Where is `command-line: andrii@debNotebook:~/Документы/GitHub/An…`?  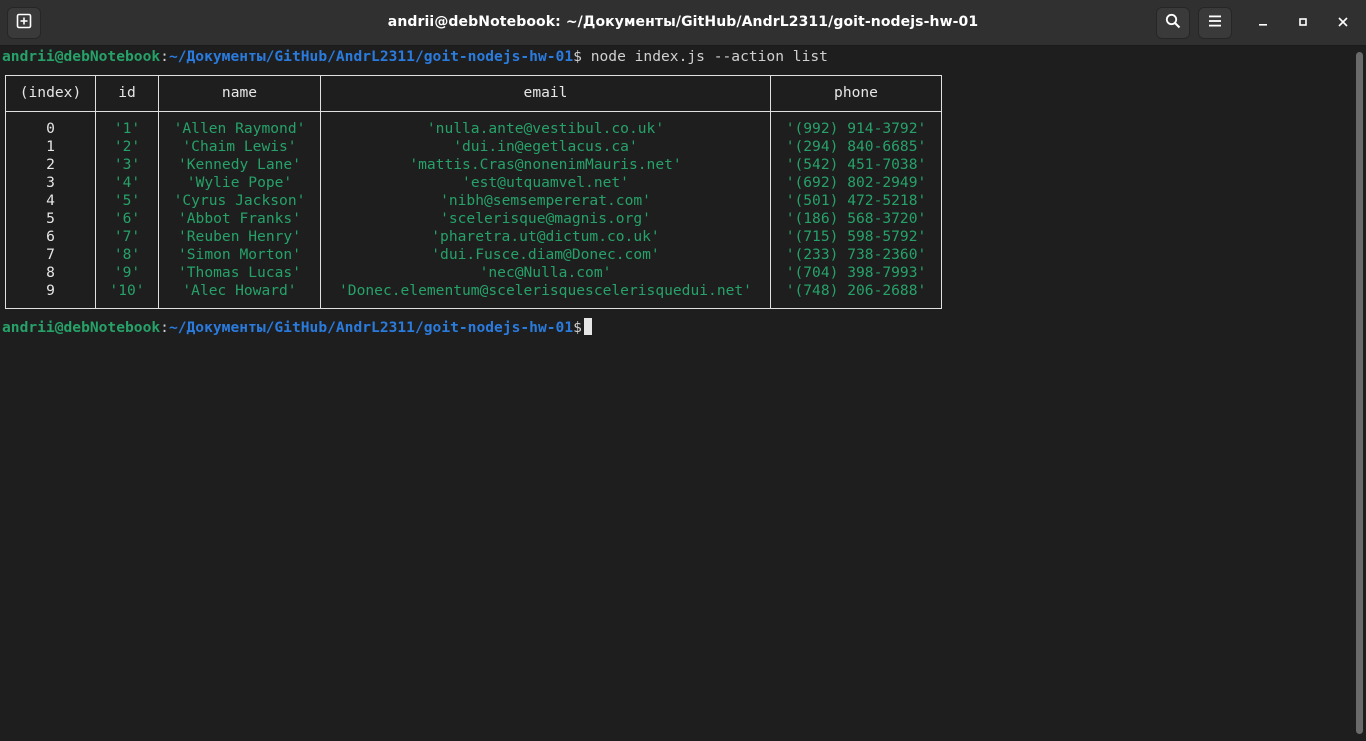
command-line: andrii@debNotebook:~/Документы/GitHub/An… is located at coordinates (415, 57).